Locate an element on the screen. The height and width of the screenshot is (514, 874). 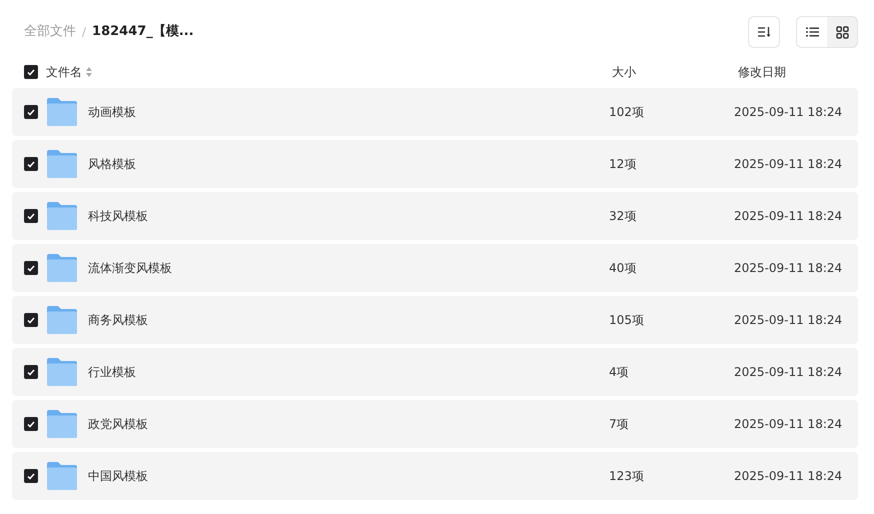
file-row: 行业模板 4项 2025-09-11 18:24 is located at coordinates (435, 372).